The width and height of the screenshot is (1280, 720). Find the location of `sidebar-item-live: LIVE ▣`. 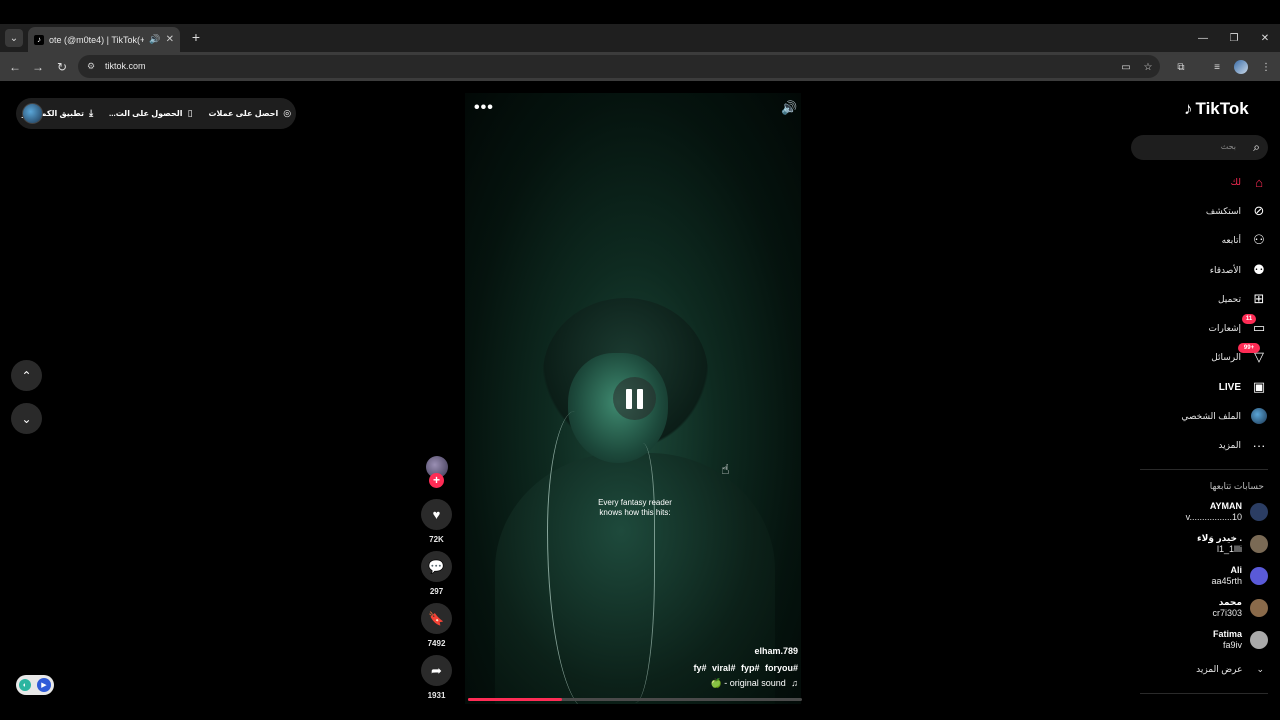

sidebar-item-live: LIVE ▣ is located at coordinates (1204, 387).